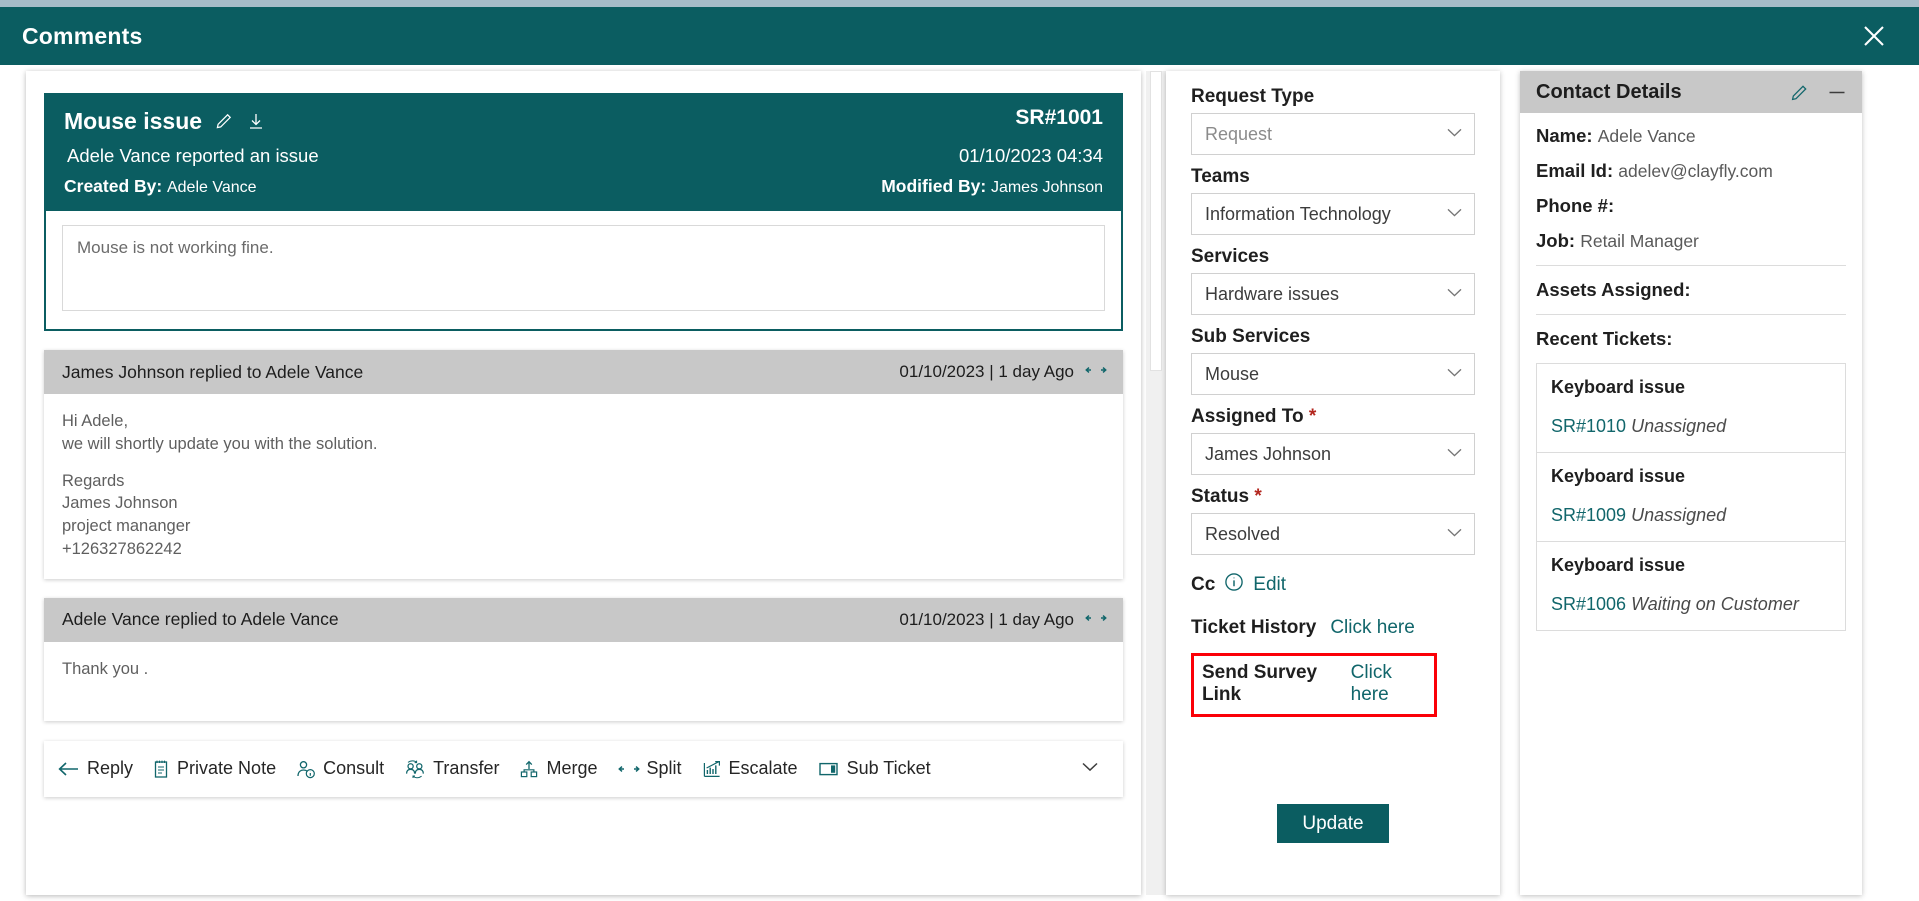  Describe the element at coordinates (1312, 416) in the screenshot. I see `required-asterisk: *` at that location.